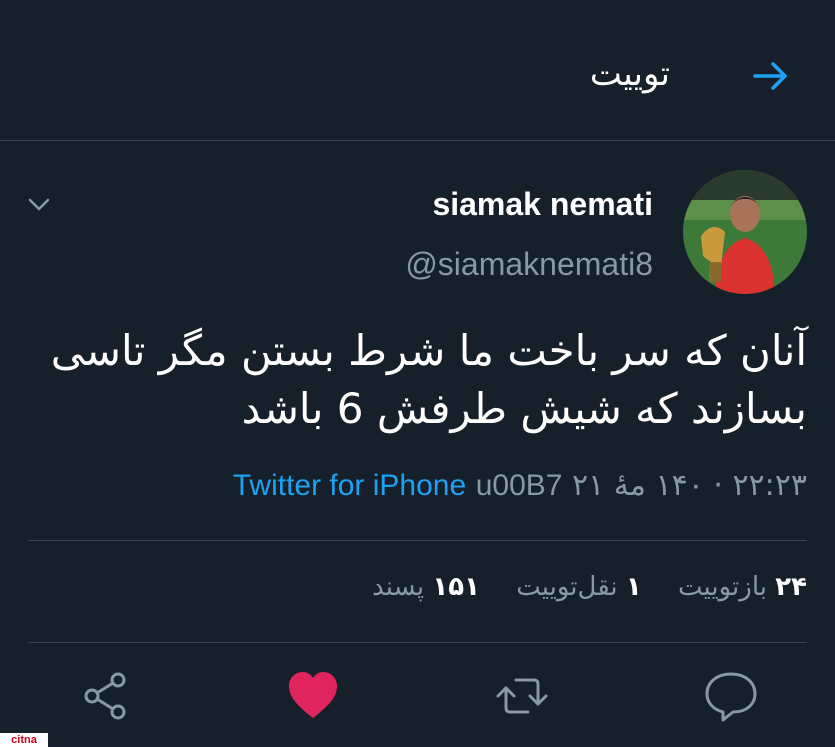 The height and width of the screenshot is (747, 835). What do you see at coordinates (731, 696) in the screenshot?
I see `comment-icon` at bounding box center [731, 696].